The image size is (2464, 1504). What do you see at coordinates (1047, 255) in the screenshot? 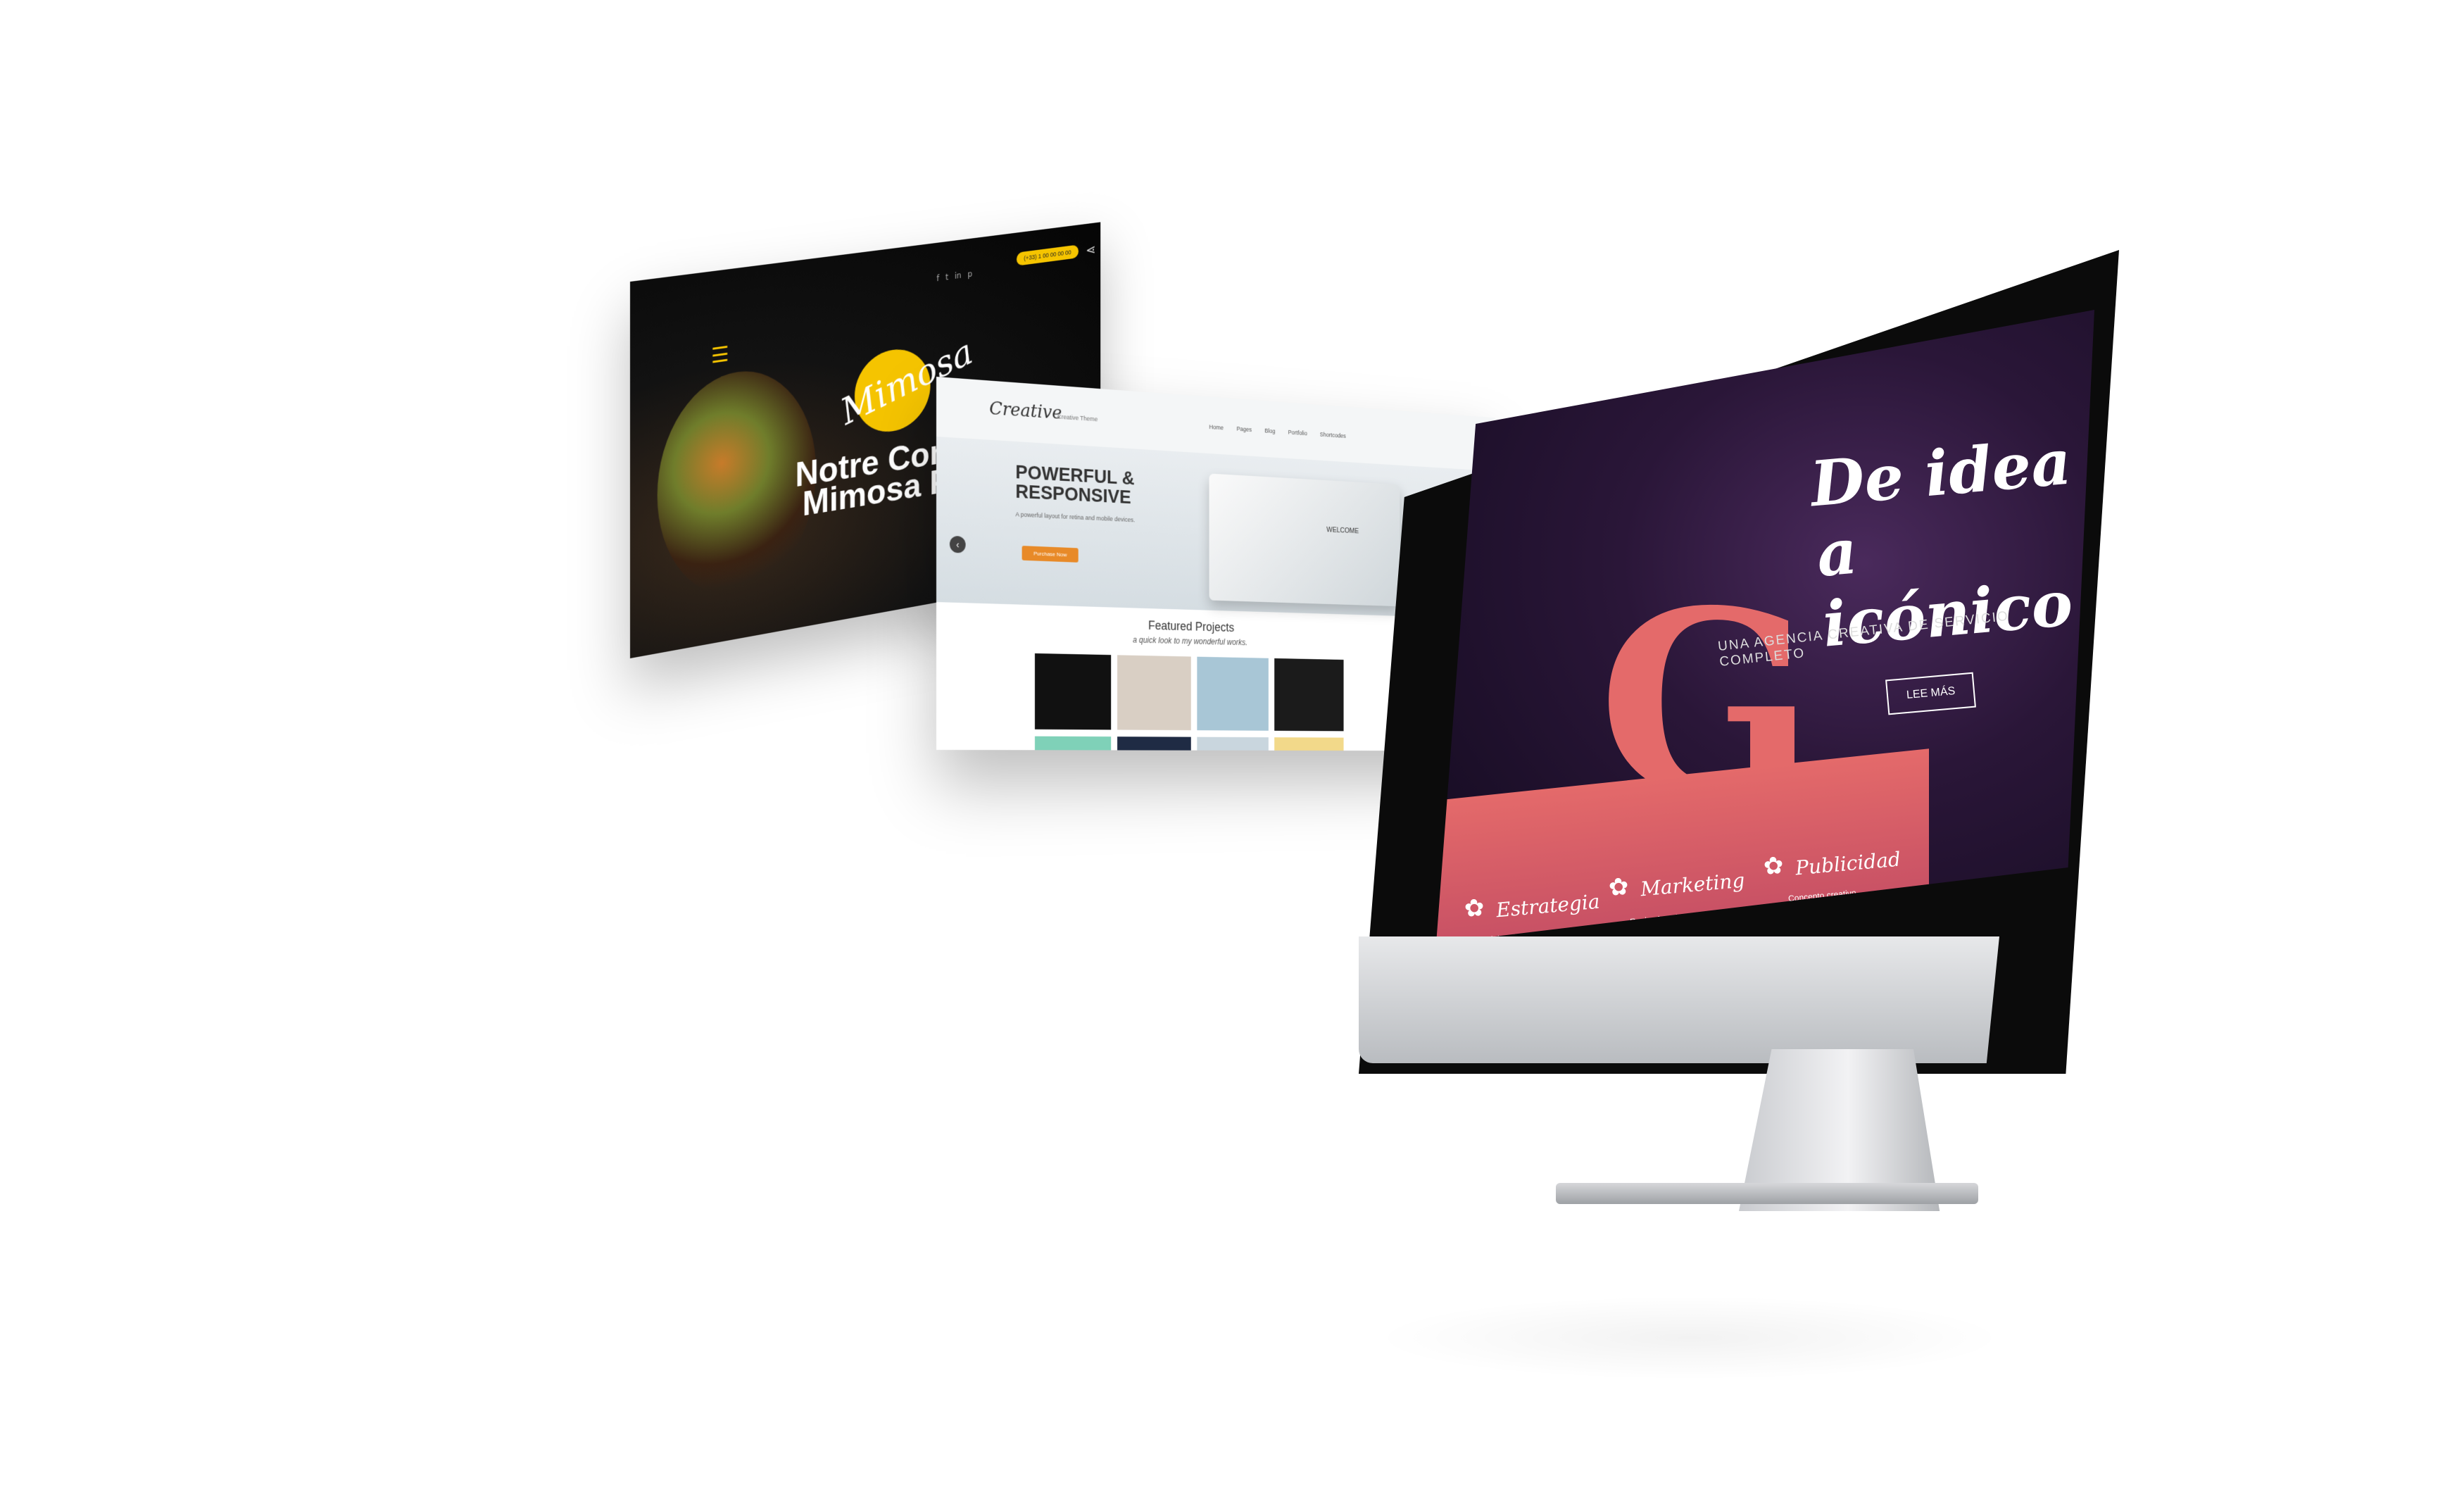
I see `phone-button: (+33) 1 00 00 00 00` at bounding box center [1047, 255].